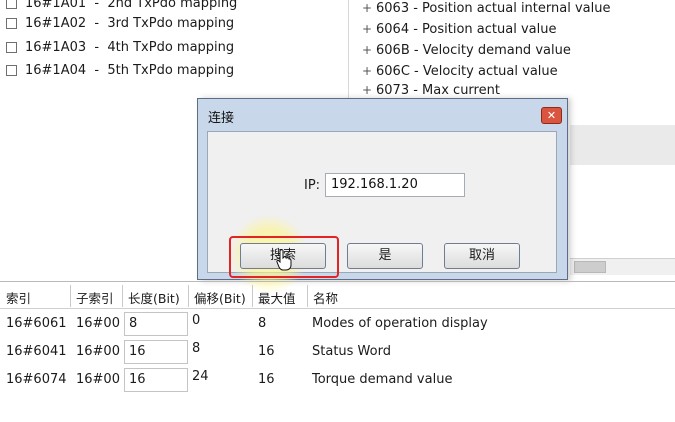 This screenshot has width=675, height=422. Describe the element at coordinates (130, 23) in the screenshot. I see `pdo-item-label: 16#1A02 - 3rd TxPdo mapping` at that location.